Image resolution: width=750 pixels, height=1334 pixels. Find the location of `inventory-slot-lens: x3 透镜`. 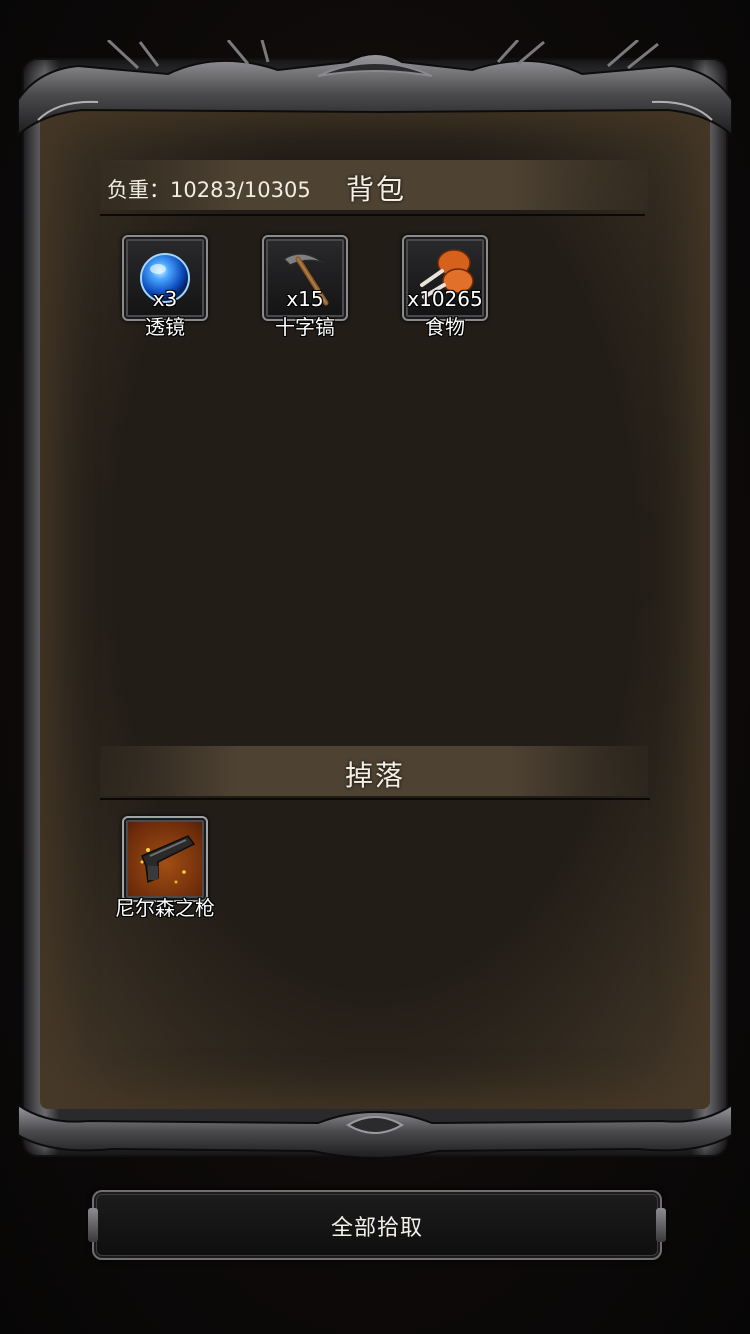

inventory-slot-lens: x3 透镜 is located at coordinates (165, 287).